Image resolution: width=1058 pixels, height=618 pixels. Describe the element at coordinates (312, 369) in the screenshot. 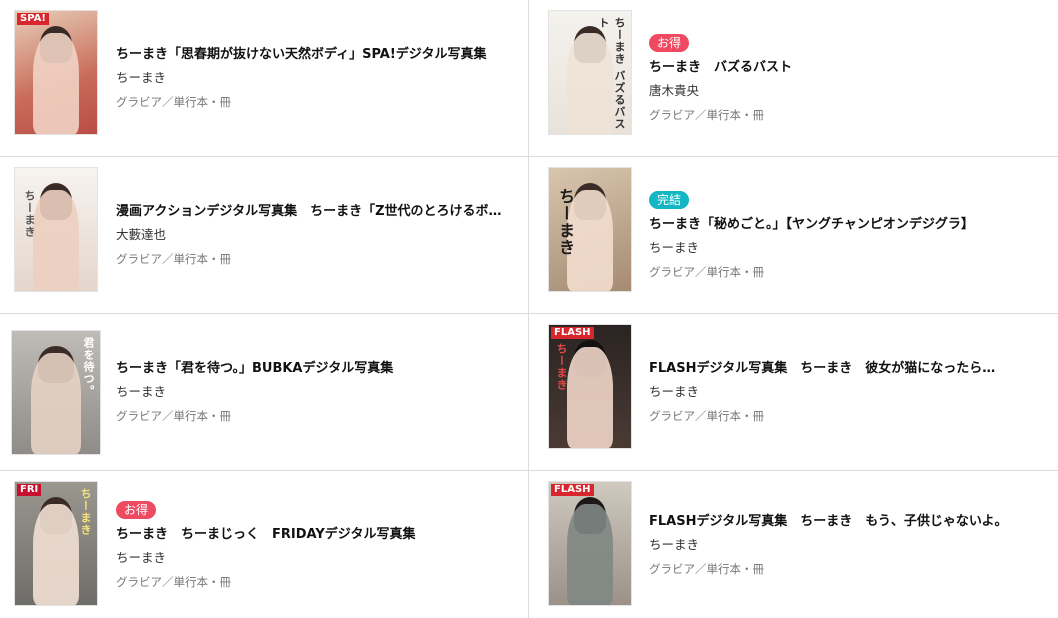

I see `book-title: ちーまき「君を待つ。」BUBKAデジタル写真集` at that location.